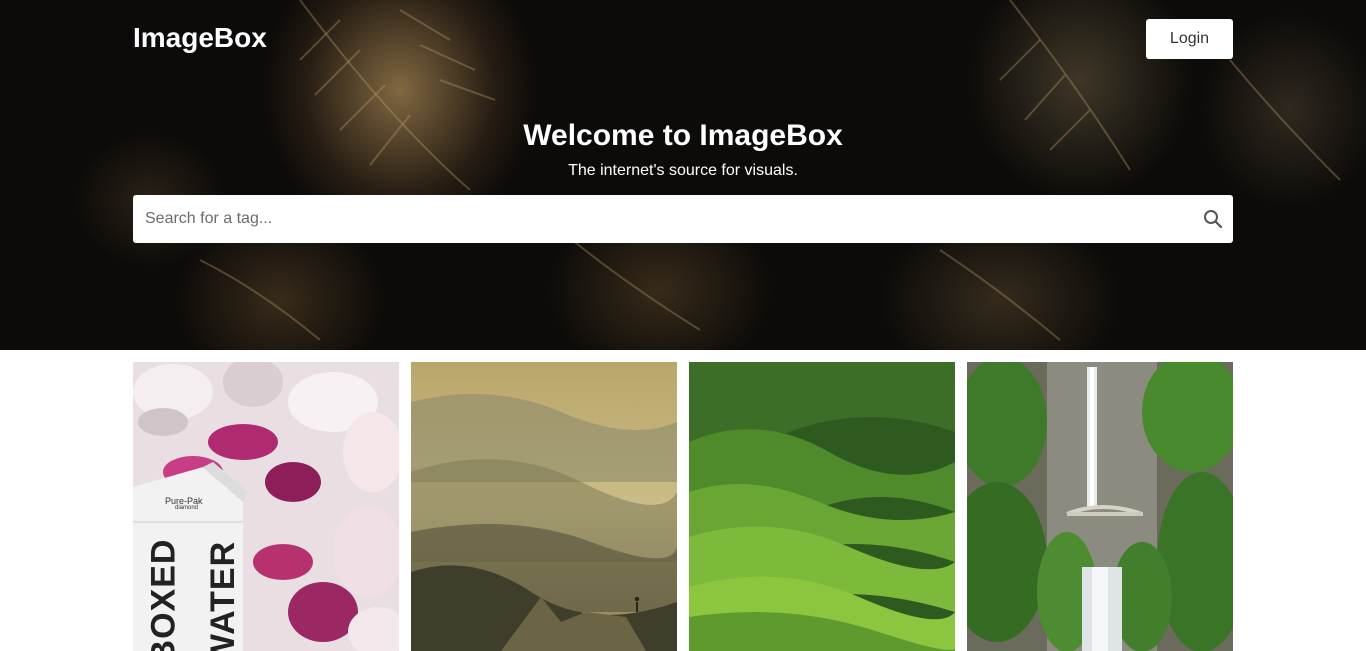  I want to click on search-icon, so click(1213, 219).